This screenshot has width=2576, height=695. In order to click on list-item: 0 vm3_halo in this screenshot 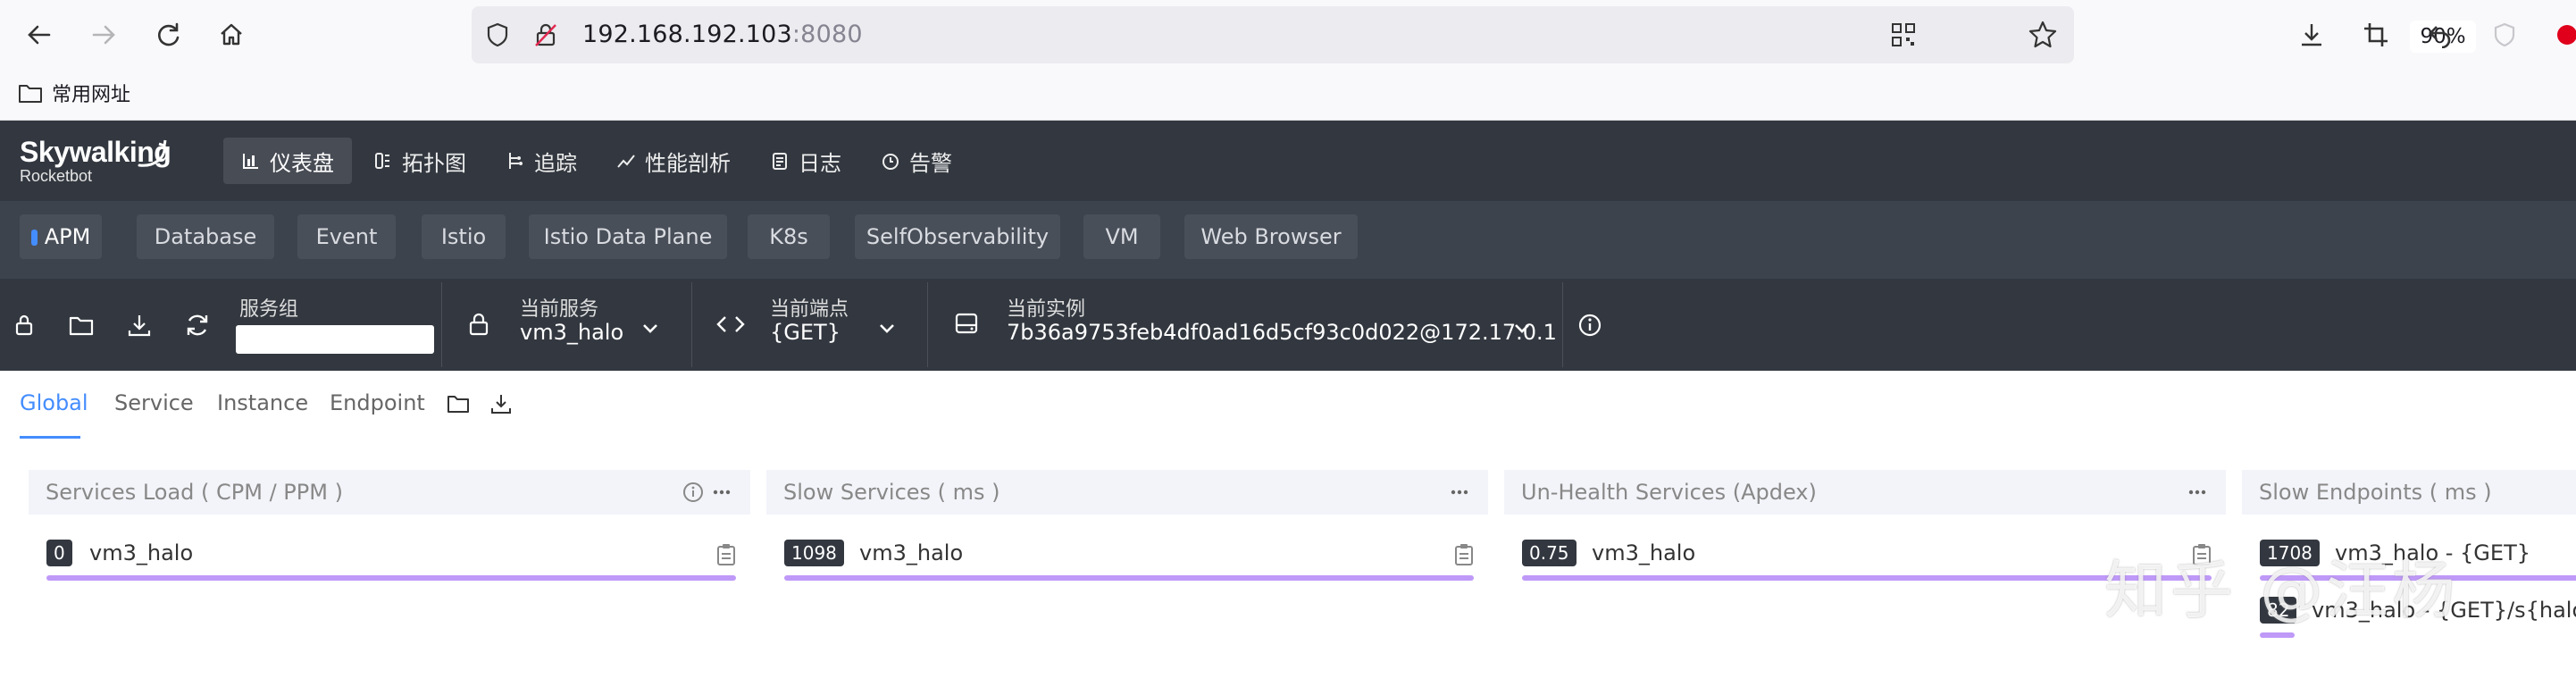, I will do `click(391, 556)`.